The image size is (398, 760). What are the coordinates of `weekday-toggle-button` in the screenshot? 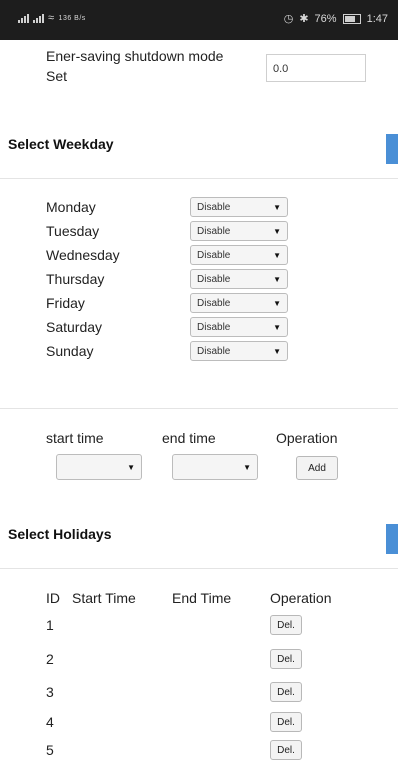 It's located at (392, 149).